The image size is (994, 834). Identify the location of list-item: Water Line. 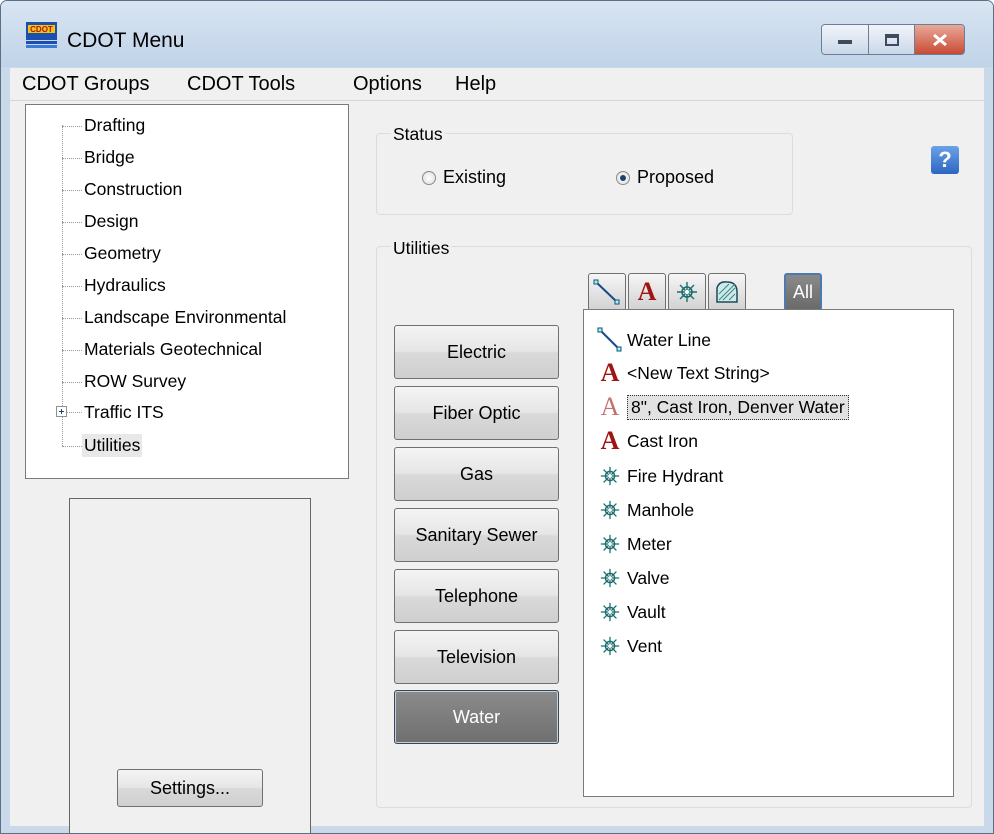
(653, 340).